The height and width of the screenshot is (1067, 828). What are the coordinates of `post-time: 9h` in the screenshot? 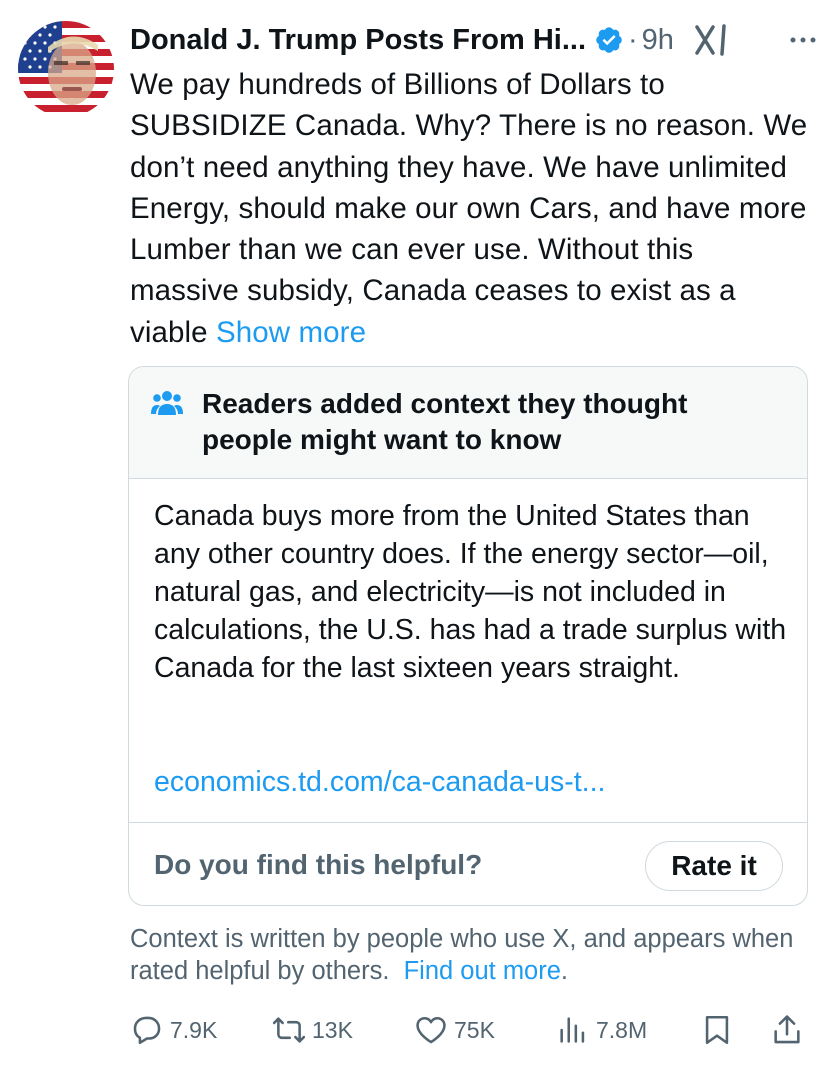 It's located at (658, 40).